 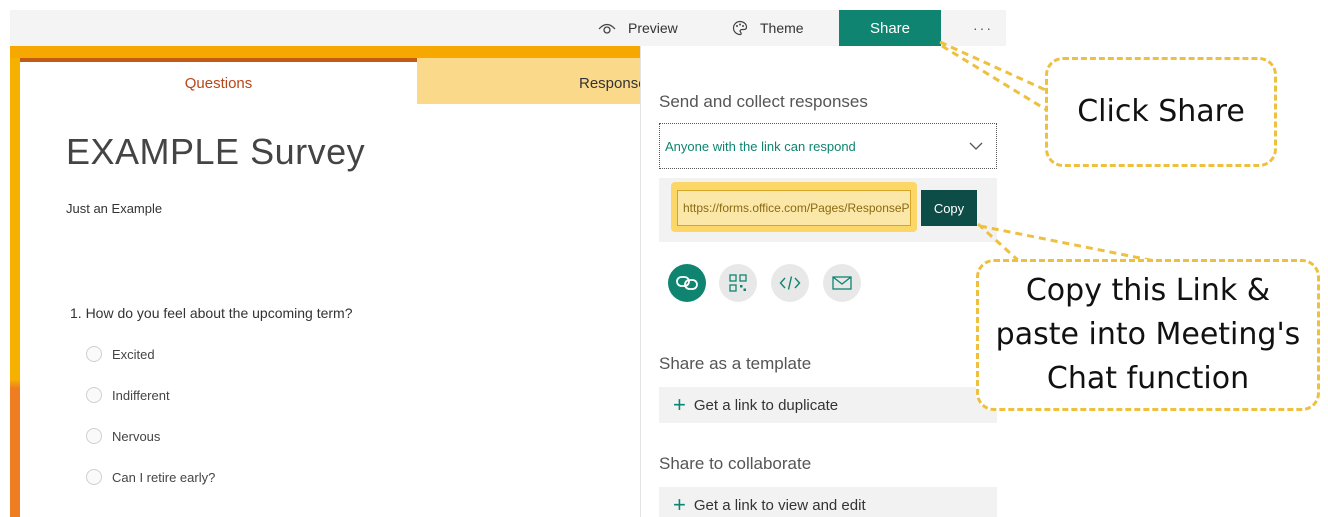 I want to click on callout-copy-line: paste into Meeting's, so click(x=1148, y=334).